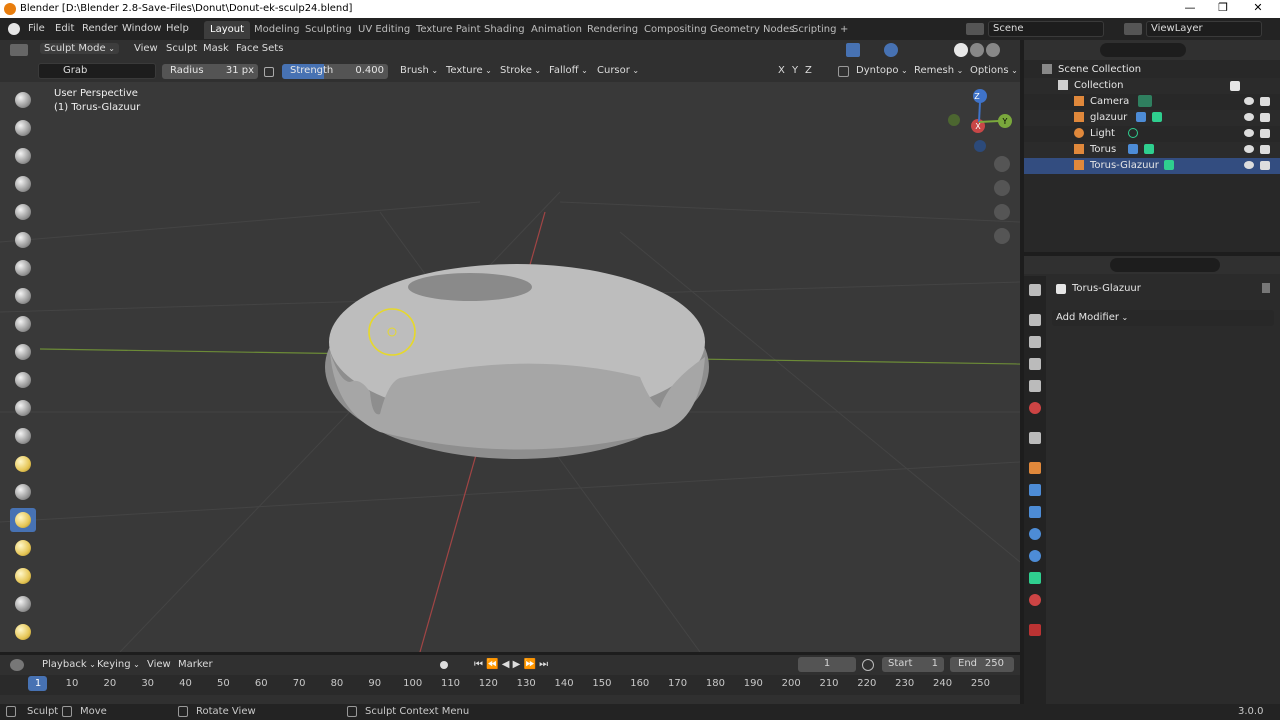  I want to click on outliner-row-glazuur: glazuur, so click(1152, 118).